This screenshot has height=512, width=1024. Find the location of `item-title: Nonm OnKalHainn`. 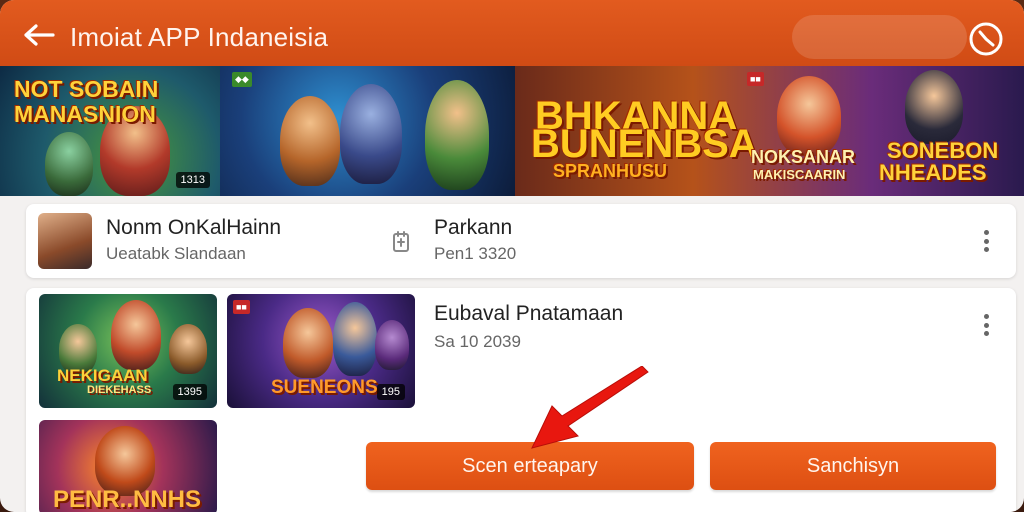

item-title: Nonm OnKalHainn is located at coordinates (194, 227).